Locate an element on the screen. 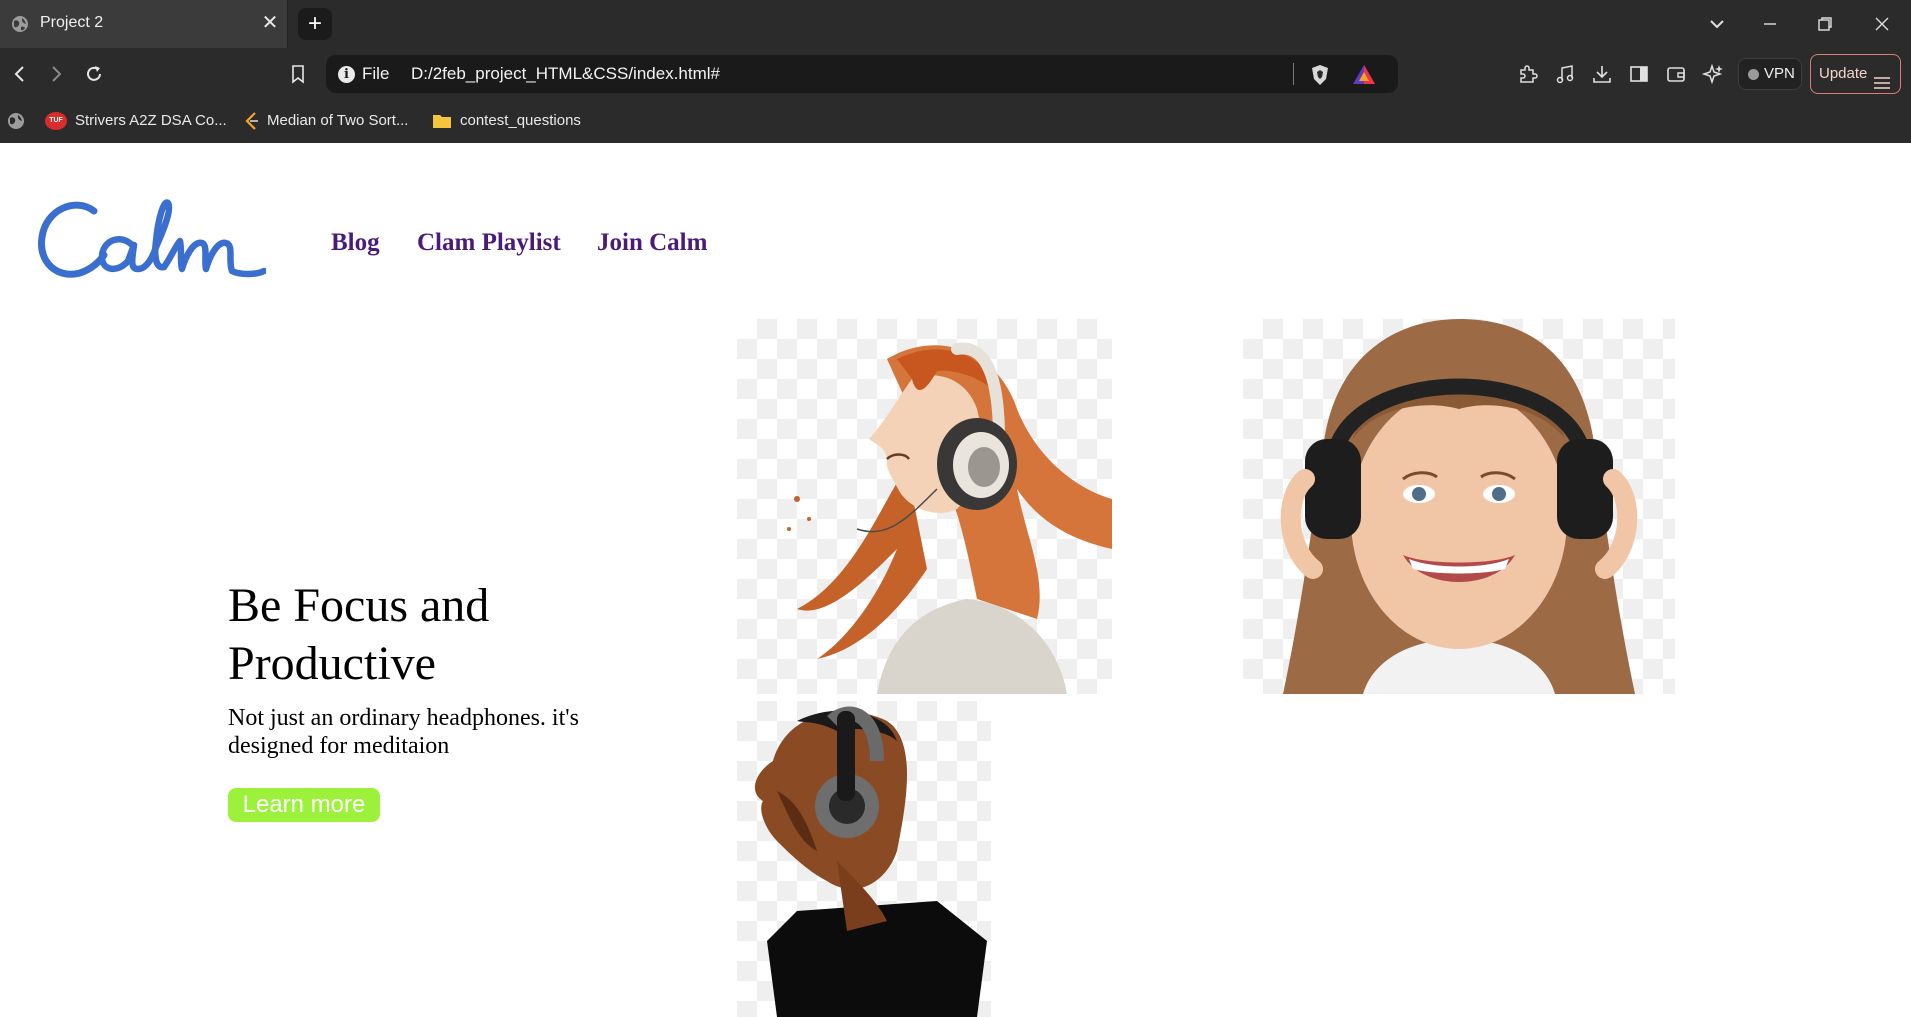  download-icon is located at coordinates (1602, 74).